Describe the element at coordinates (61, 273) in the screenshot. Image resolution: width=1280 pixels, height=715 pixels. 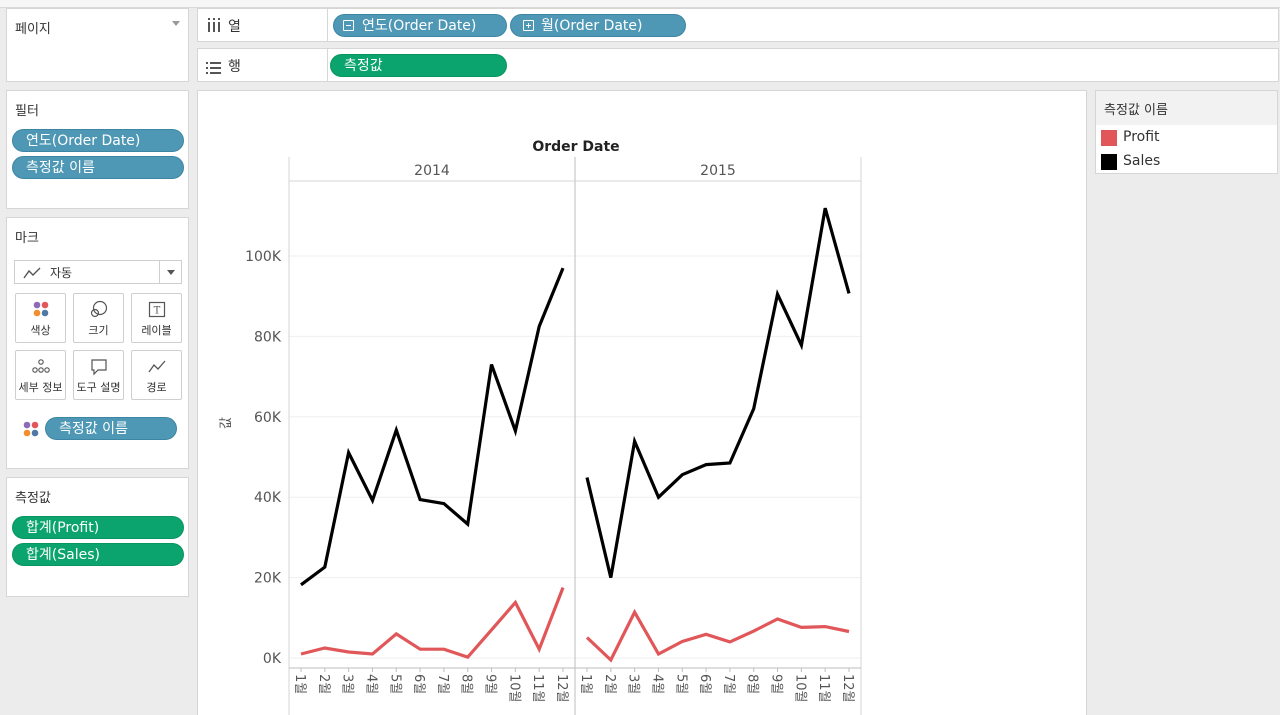
I see `mark-type-label: 자동` at that location.